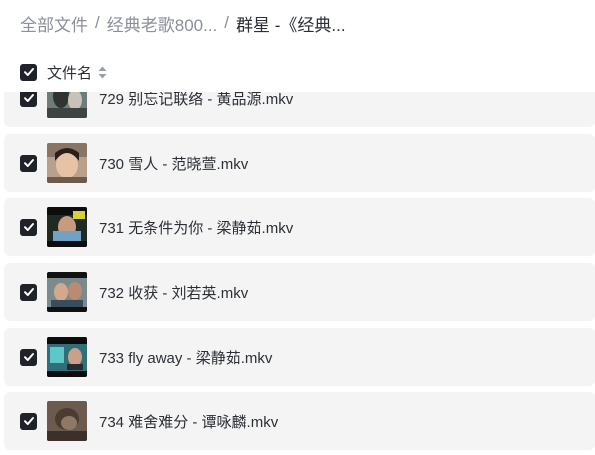  I want to click on file-row: 732 收获 - 刘若英.mkv, so click(299, 292).